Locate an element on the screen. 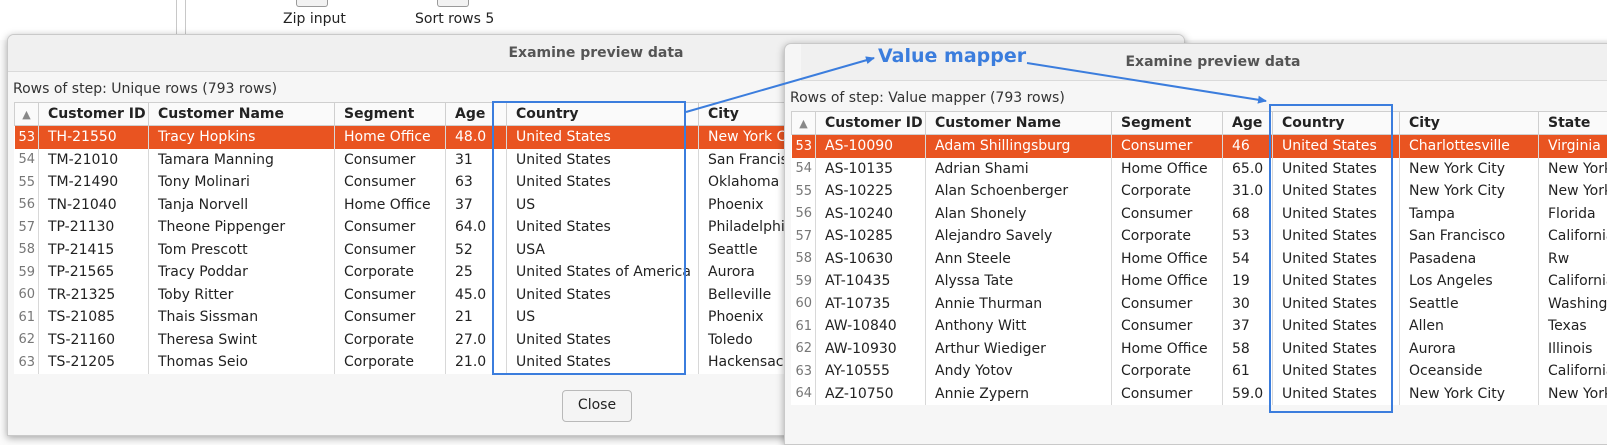 The width and height of the screenshot is (1607, 445). arrow-to-label is located at coordinates (780, 85).